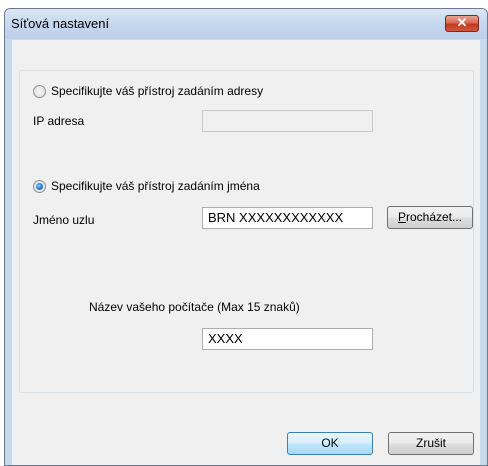 Image resolution: width=488 pixels, height=466 pixels. Describe the element at coordinates (39, 91) in the screenshot. I see `address-radio` at that location.